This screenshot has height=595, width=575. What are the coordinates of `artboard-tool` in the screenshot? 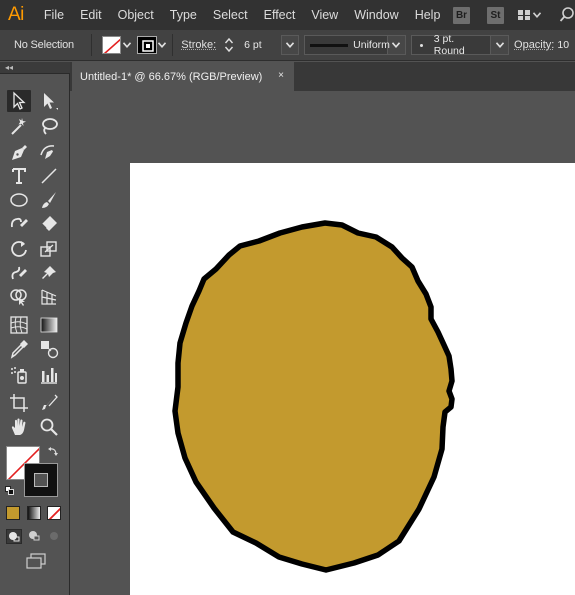 It's located at (19, 403).